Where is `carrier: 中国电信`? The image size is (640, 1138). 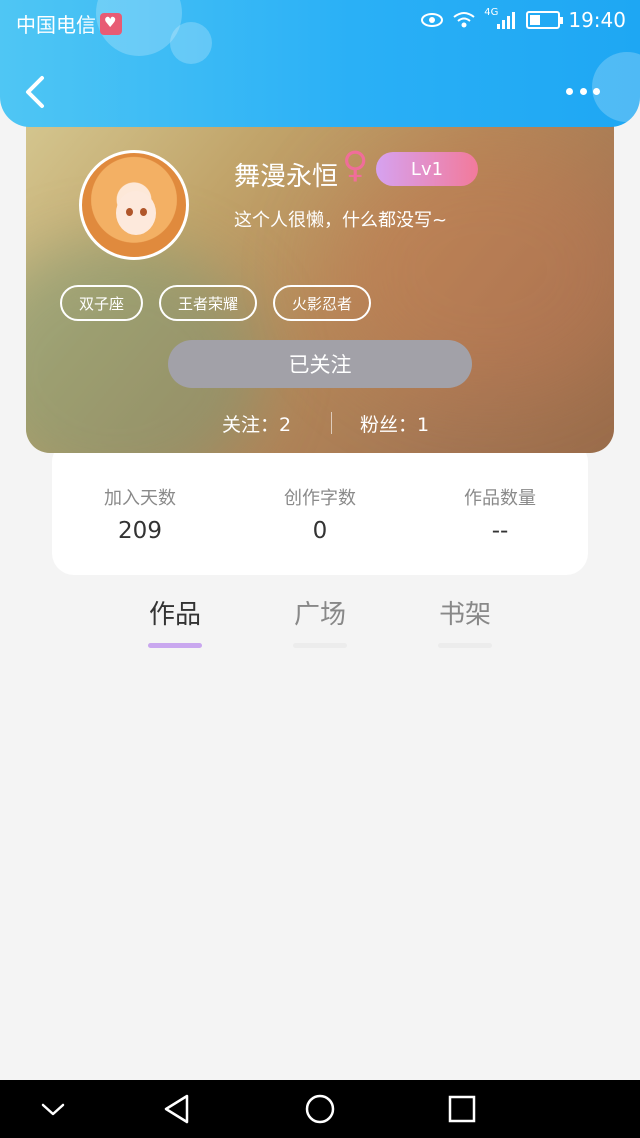 carrier: 中国电信 is located at coordinates (69, 23).